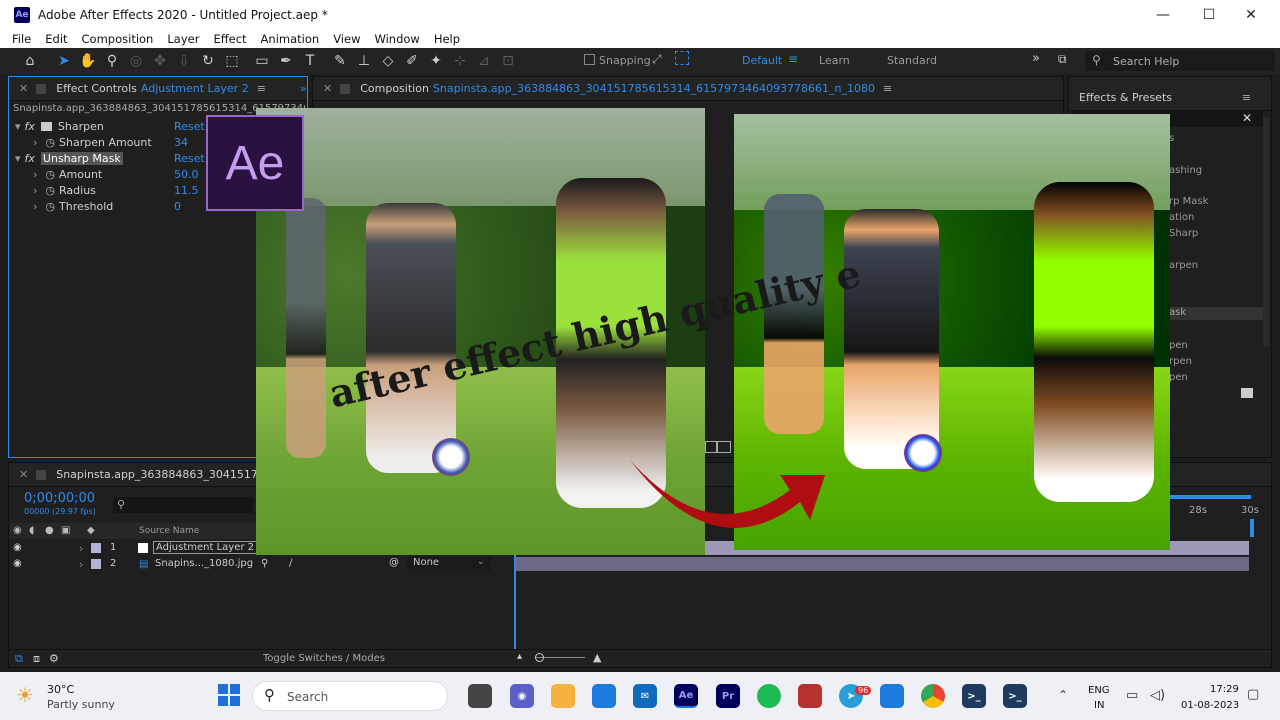  What do you see at coordinates (686, 696) in the screenshot?
I see `after-effects-taskbar-icon: Ae` at bounding box center [686, 696].